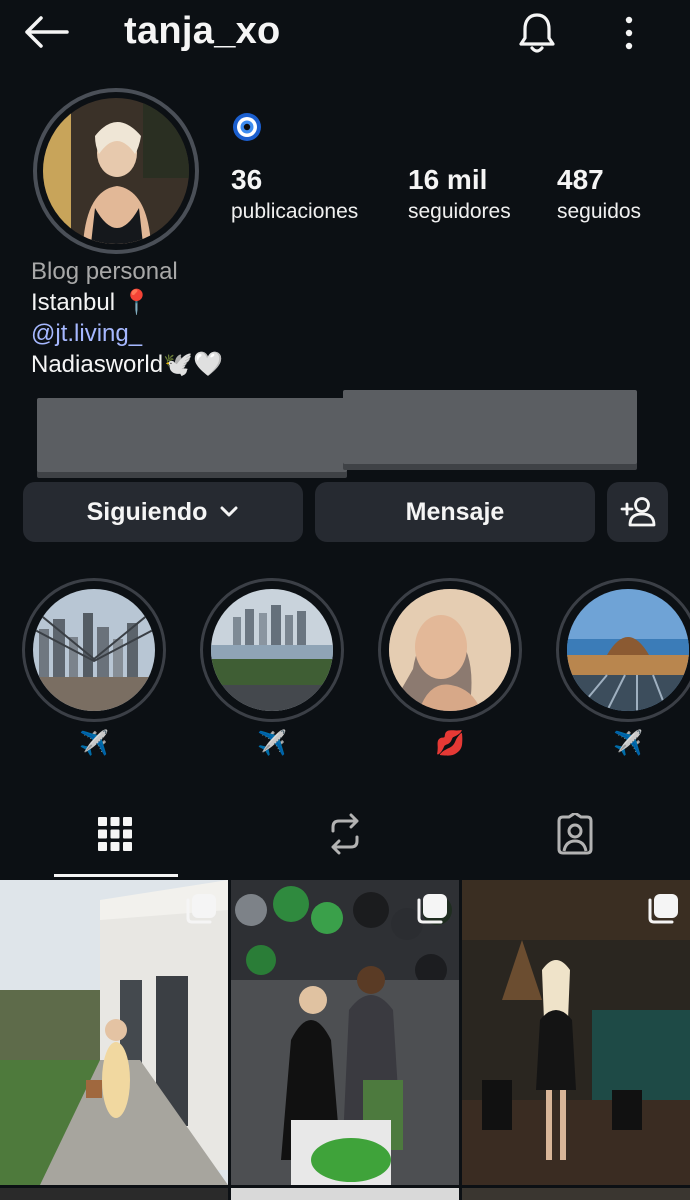 The image size is (690, 1200). What do you see at coordinates (345, 35) in the screenshot?
I see `top-bar: tanja_xo` at bounding box center [345, 35].